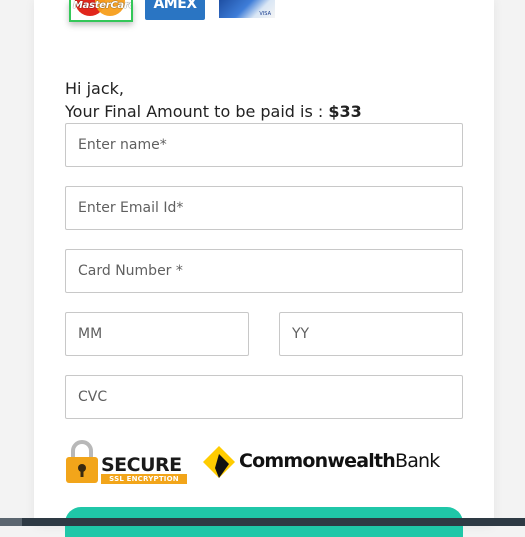 The height and width of the screenshot is (537, 525). I want to click on amount-line: Your Final Amount to be paid is : $33, so click(213, 112).